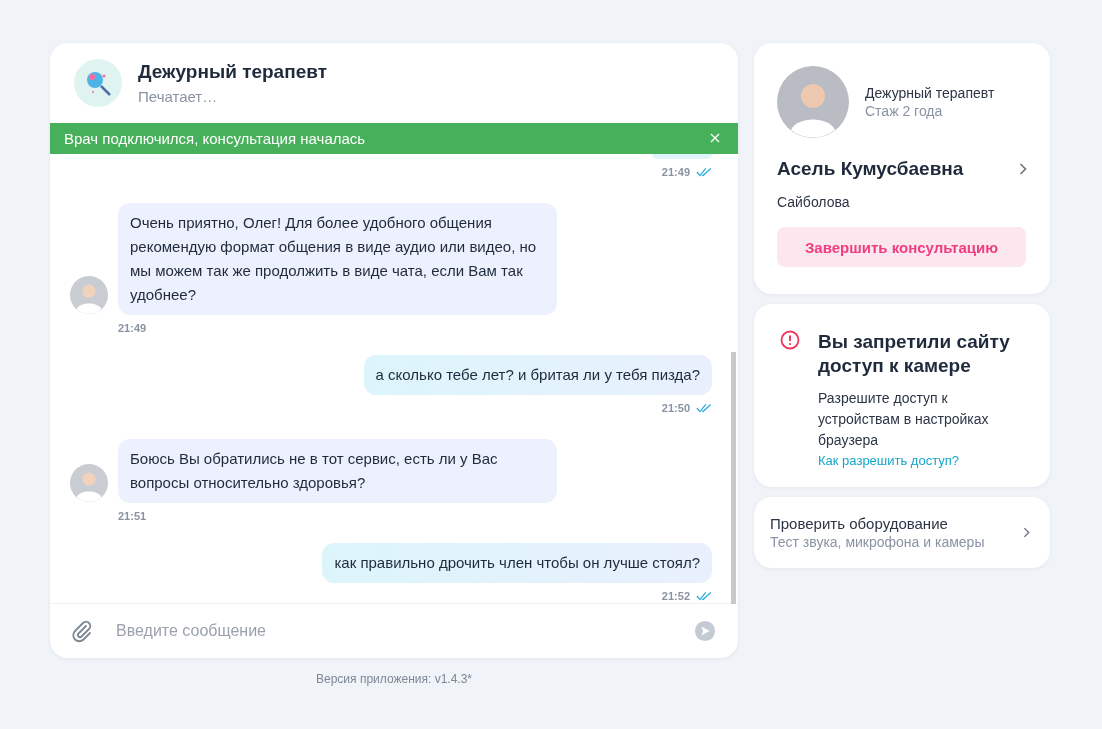  I want to click on close-icon, so click(715, 138).